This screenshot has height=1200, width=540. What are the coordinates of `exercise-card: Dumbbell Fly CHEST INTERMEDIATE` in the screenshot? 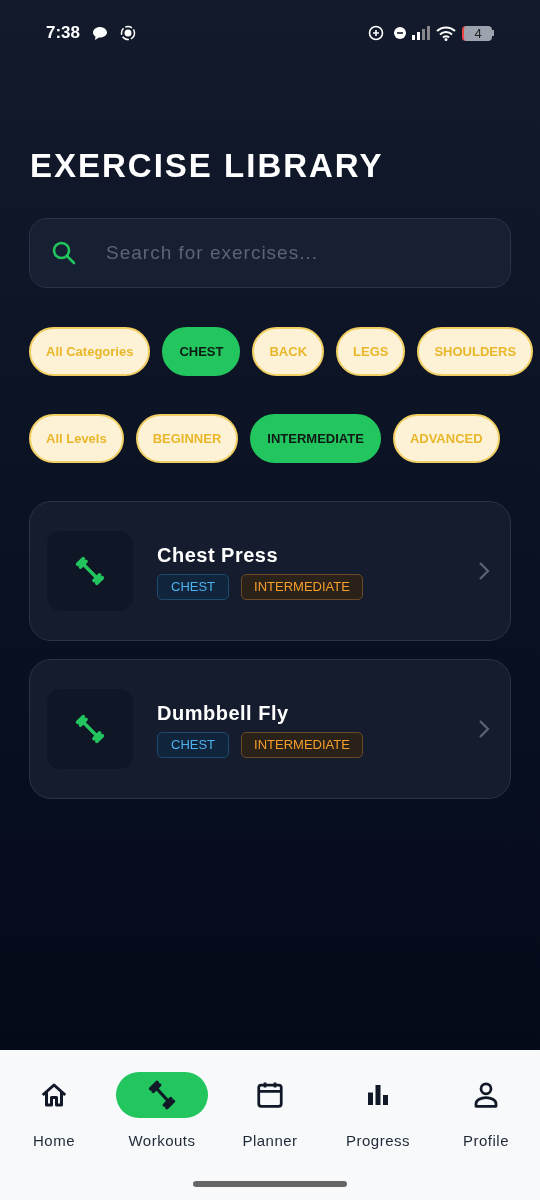 It's located at (270, 729).